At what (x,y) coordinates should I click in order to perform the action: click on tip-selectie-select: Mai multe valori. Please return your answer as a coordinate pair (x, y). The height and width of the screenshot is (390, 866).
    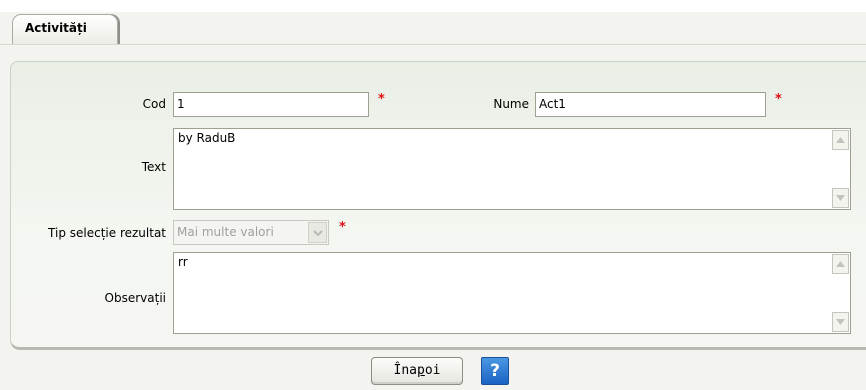
    Looking at the image, I should click on (251, 232).